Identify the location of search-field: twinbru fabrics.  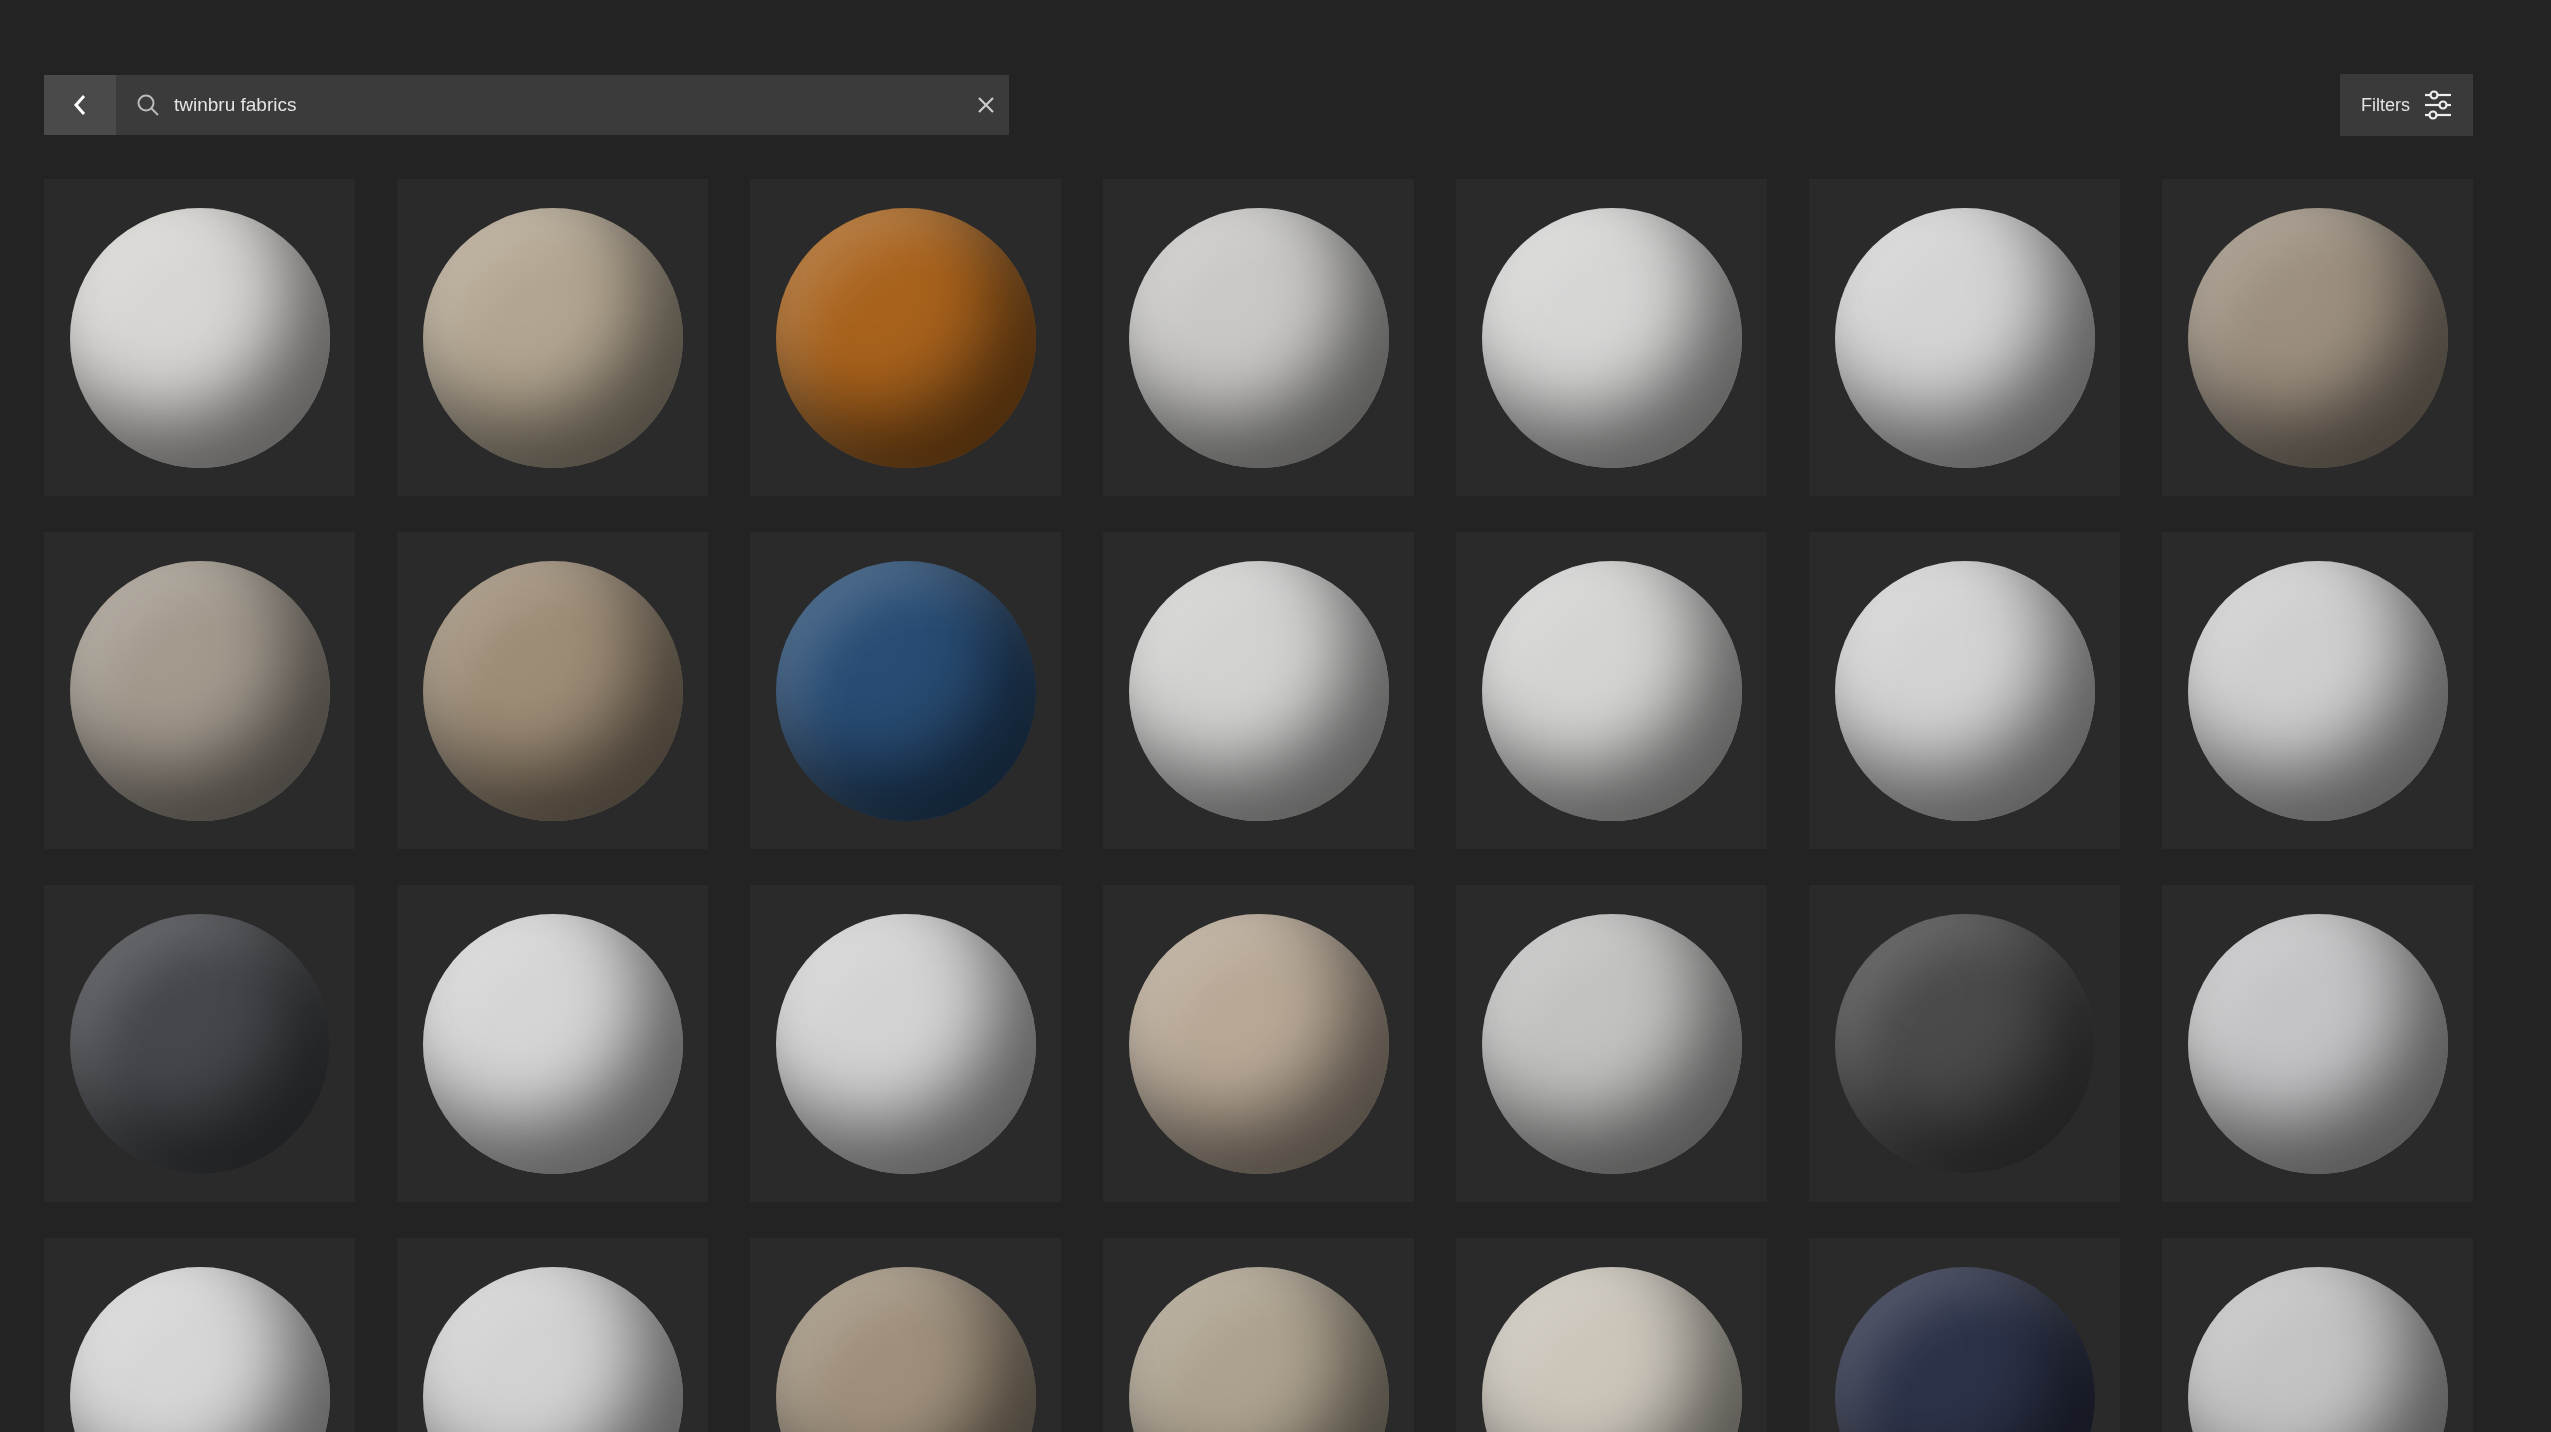
(562, 105).